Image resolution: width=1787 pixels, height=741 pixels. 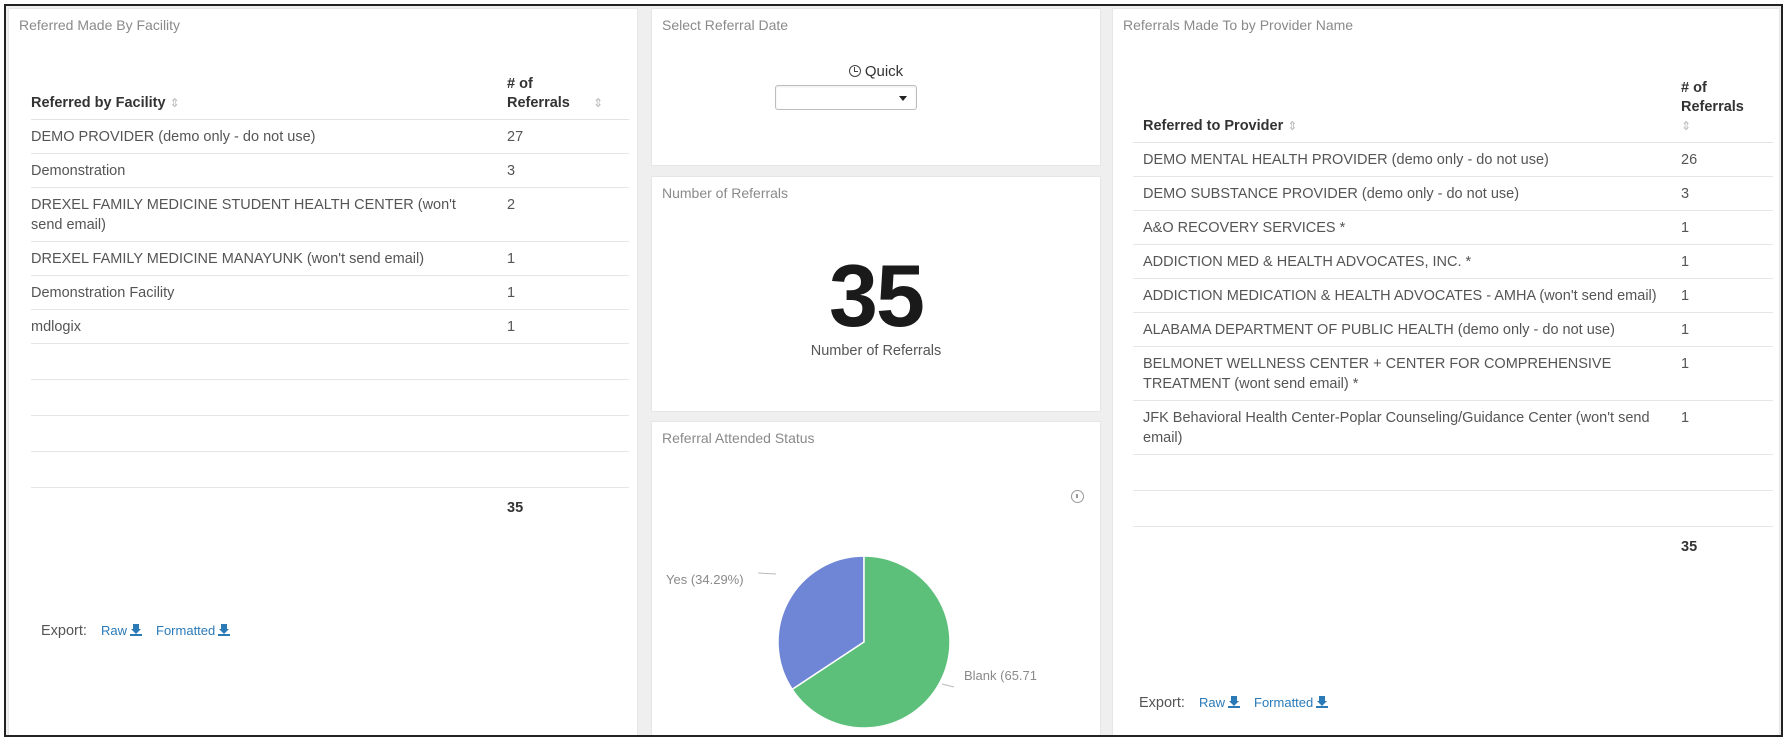 I want to click on quick-date-select, so click(x=846, y=97).